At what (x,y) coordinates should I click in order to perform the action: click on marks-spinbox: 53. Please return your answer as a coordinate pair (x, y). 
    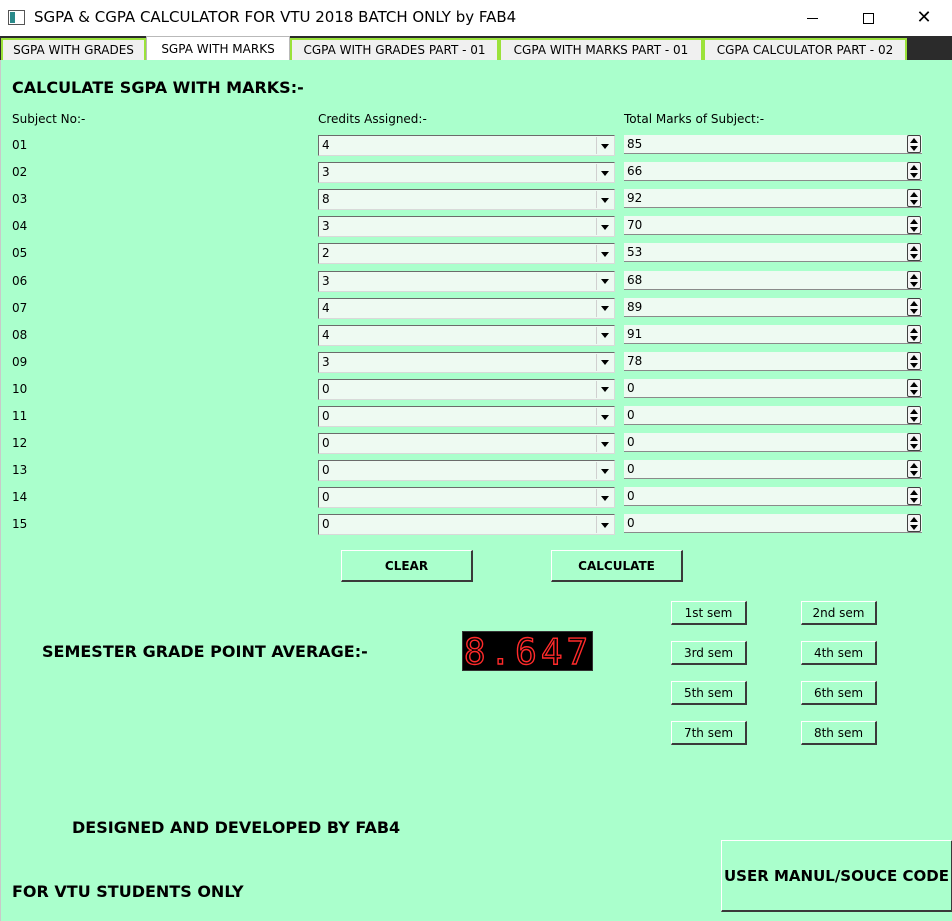
    Looking at the image, I should click on (773, 253).